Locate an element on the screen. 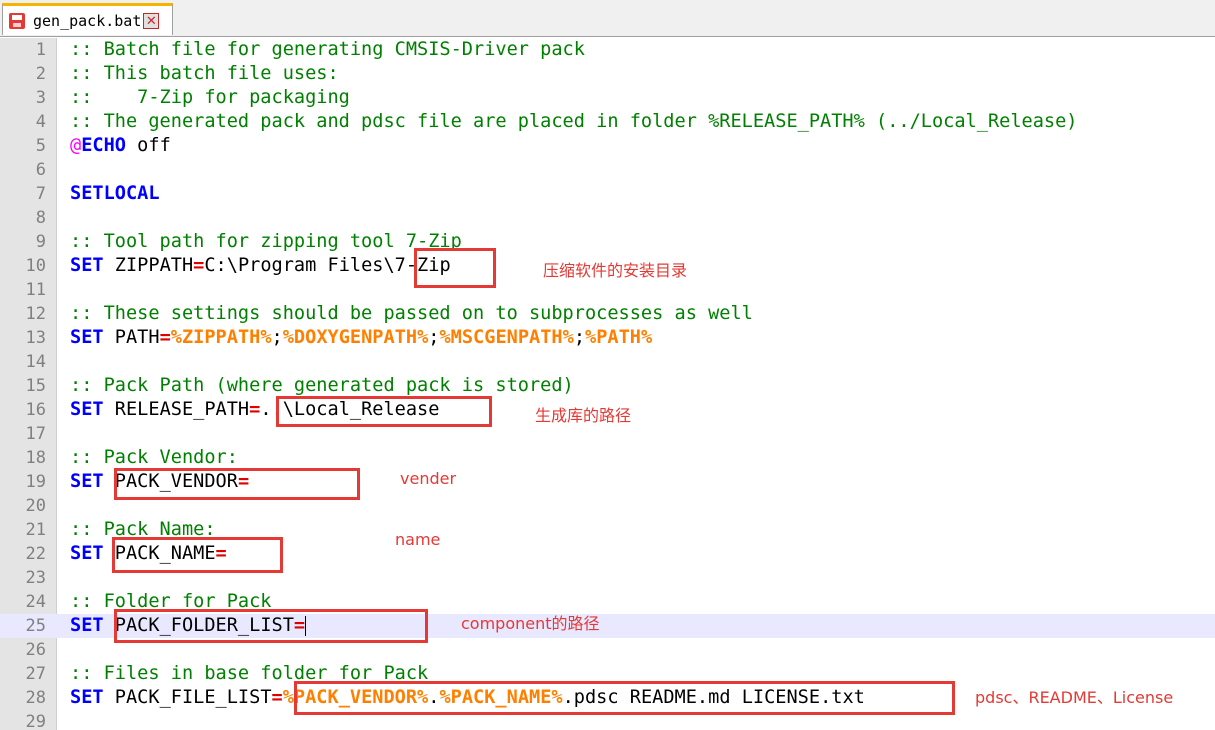  code-token: :: 7-Zip for packaging is located at coordinates (210, 97).